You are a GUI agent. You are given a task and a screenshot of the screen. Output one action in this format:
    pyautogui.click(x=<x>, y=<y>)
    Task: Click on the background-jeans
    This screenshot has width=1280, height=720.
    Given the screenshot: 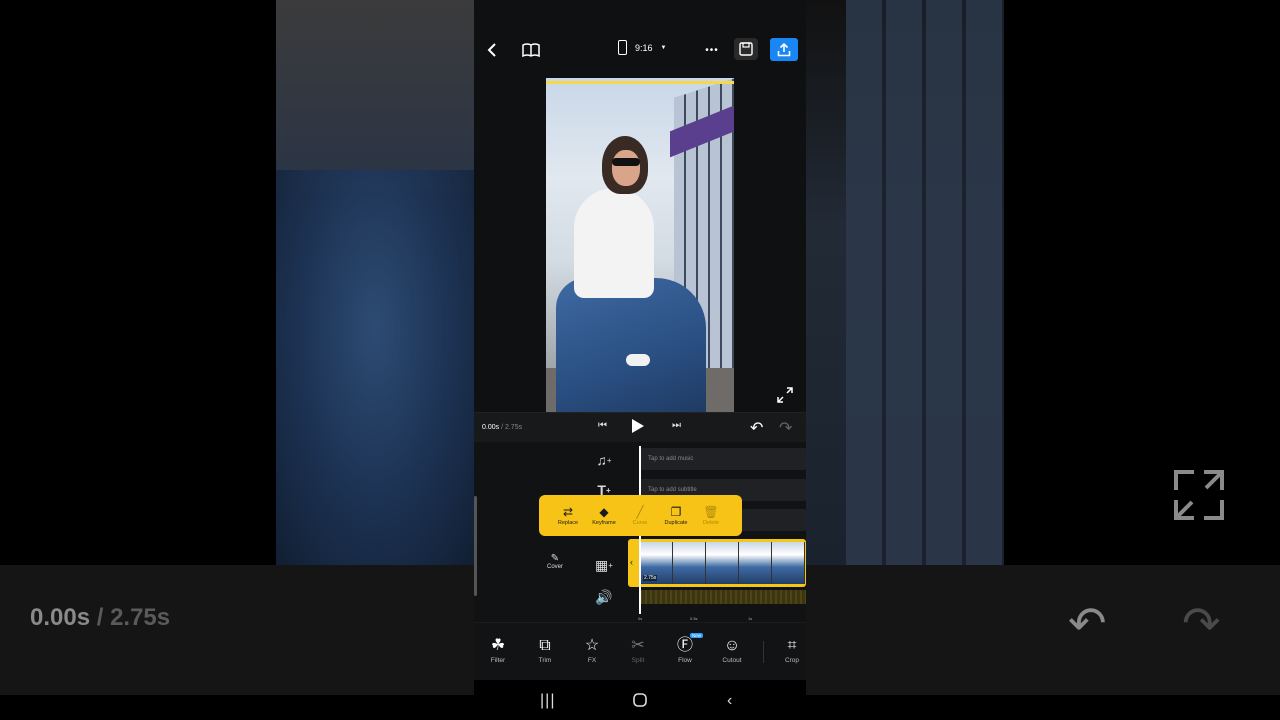 What is the action you would take?
    pyautogui.click(x=375, y=367)
    